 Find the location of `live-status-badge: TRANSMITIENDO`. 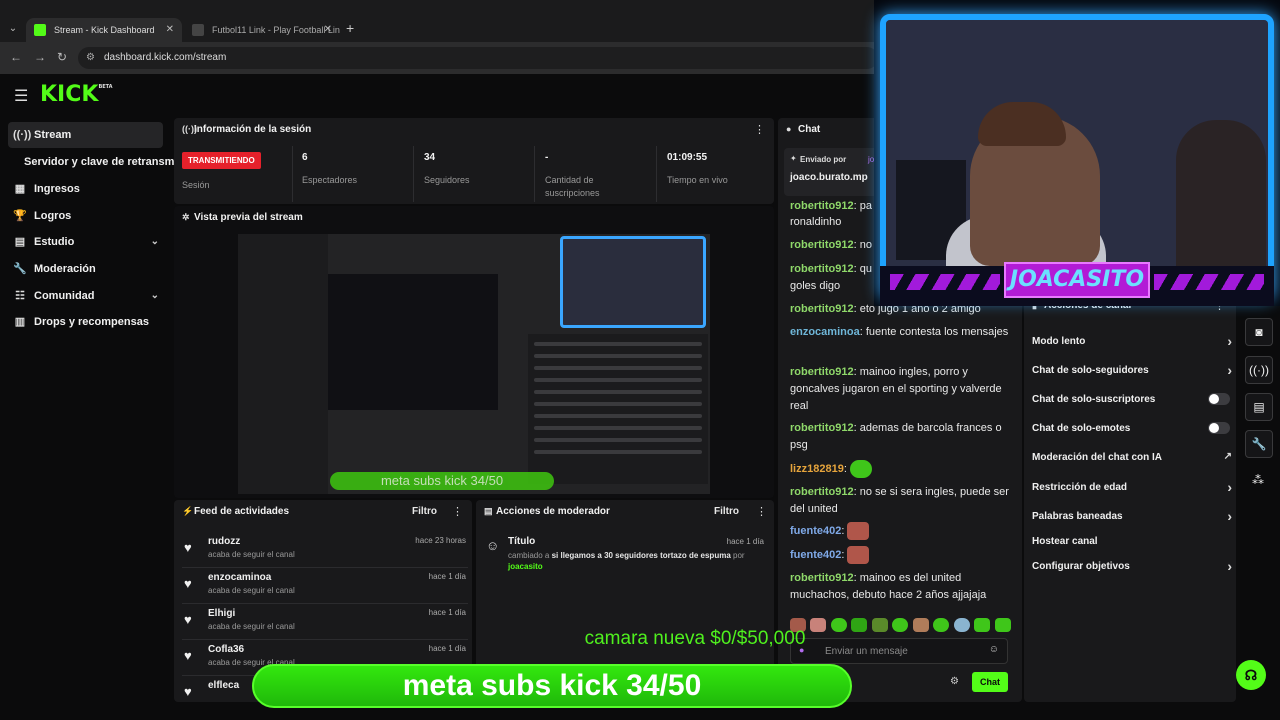

live-status-badge: TRANSMITIENDO is located at coordinates (221, 160).